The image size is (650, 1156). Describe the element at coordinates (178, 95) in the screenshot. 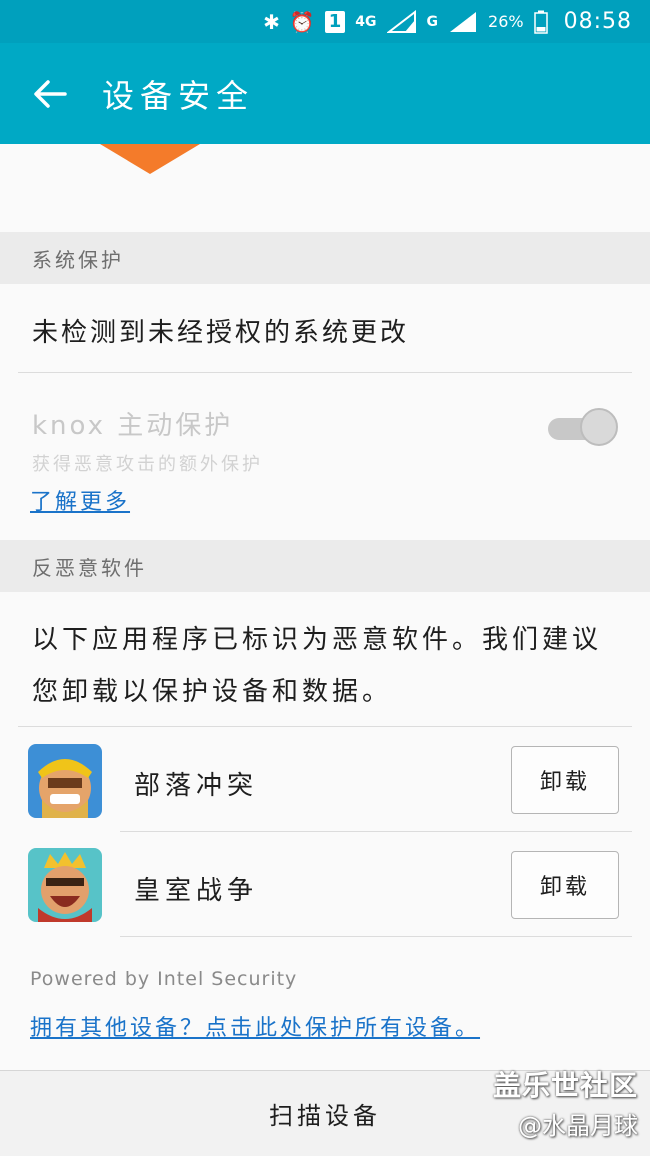

I see `page-title: 设备安全` at that location.